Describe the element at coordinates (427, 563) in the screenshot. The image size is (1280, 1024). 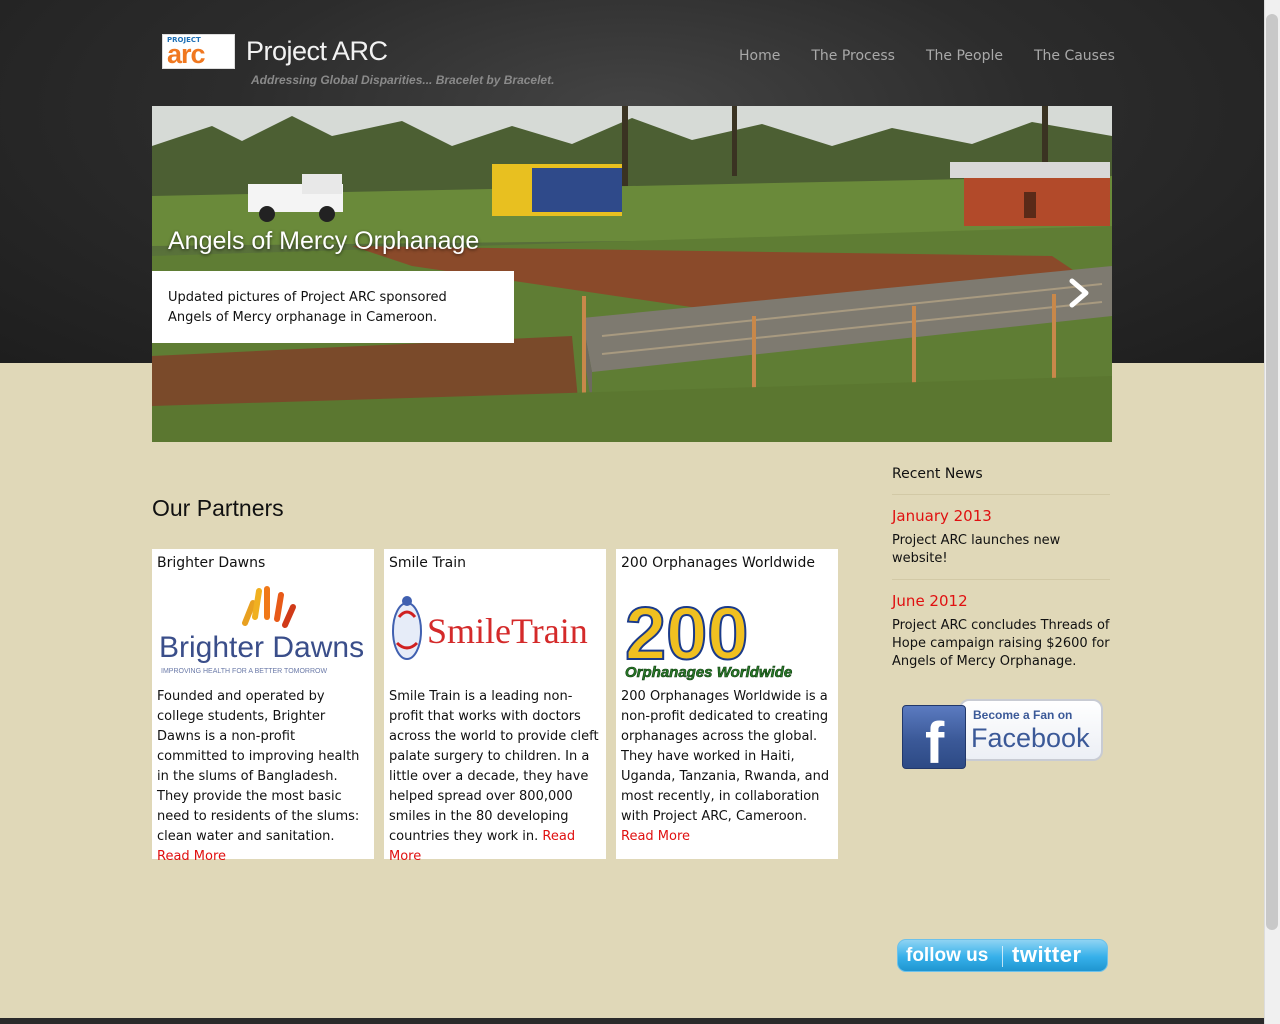
I see `partner-title: Smile Train` at that location.